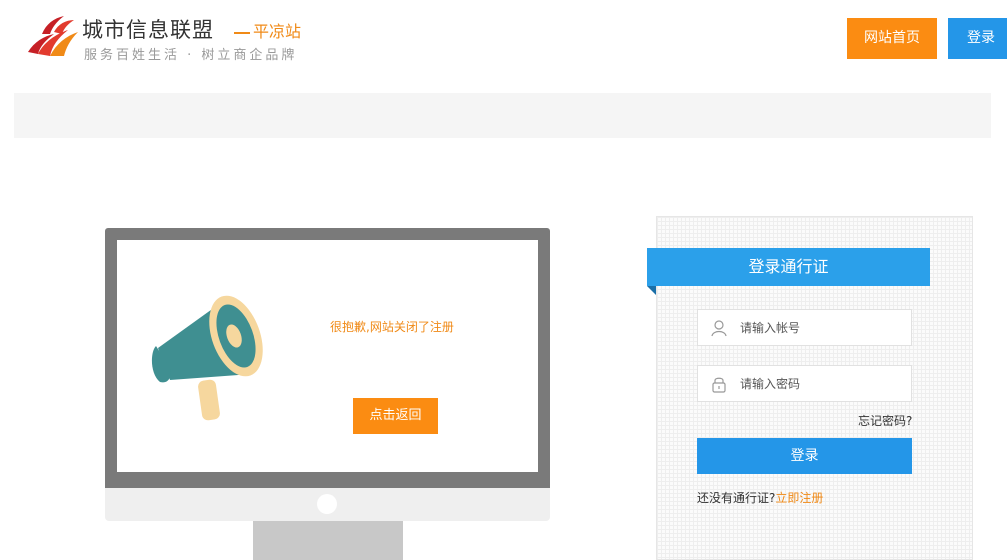 Image resolution: width=1007 pixels, height=560 pixels. Describe the element at coordinates (651, 290) in the screenshot. I see `ribbon-fold` at that location.